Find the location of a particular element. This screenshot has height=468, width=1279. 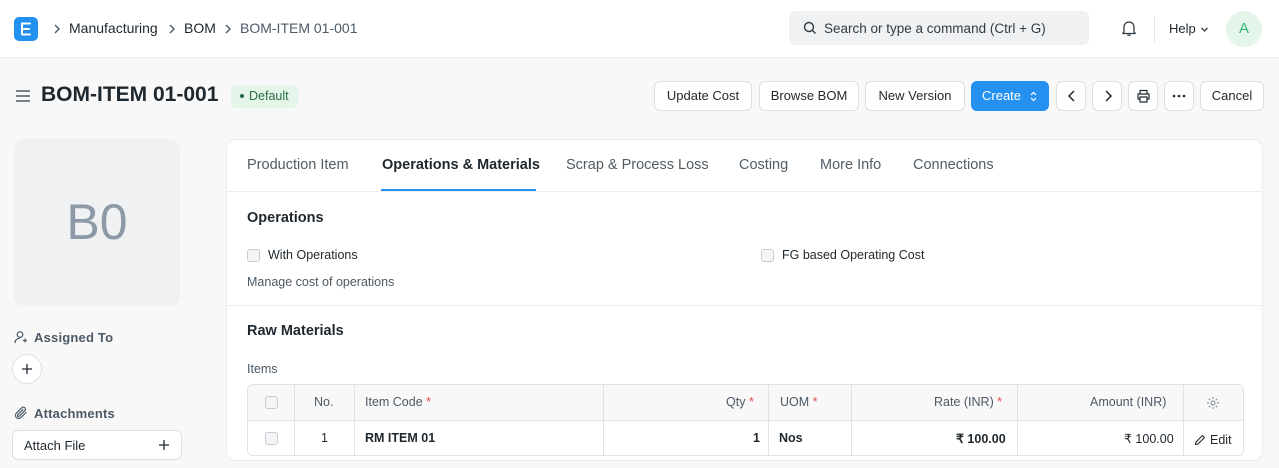

select-all-checkbox is located at coordinates (271, 402).